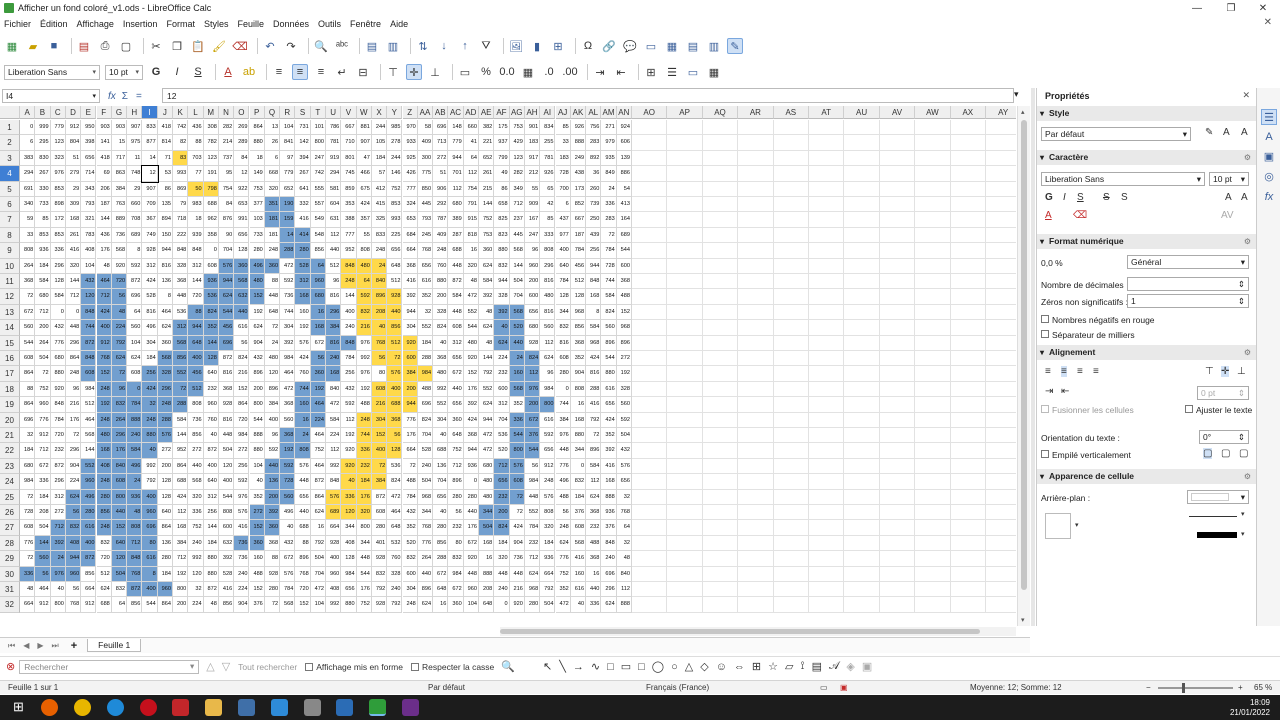  I want to click on fontwork-icon: 𝒜, so click(834, 666).